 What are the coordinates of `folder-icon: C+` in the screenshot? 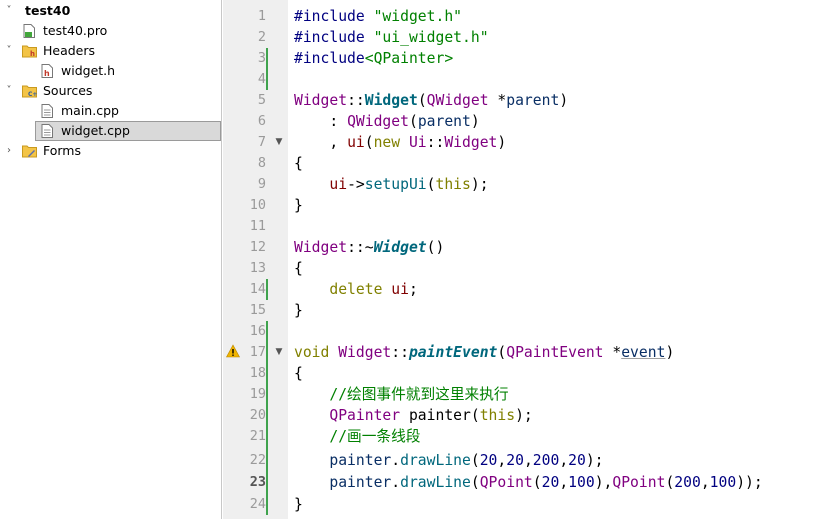 It's located at (29, 91).